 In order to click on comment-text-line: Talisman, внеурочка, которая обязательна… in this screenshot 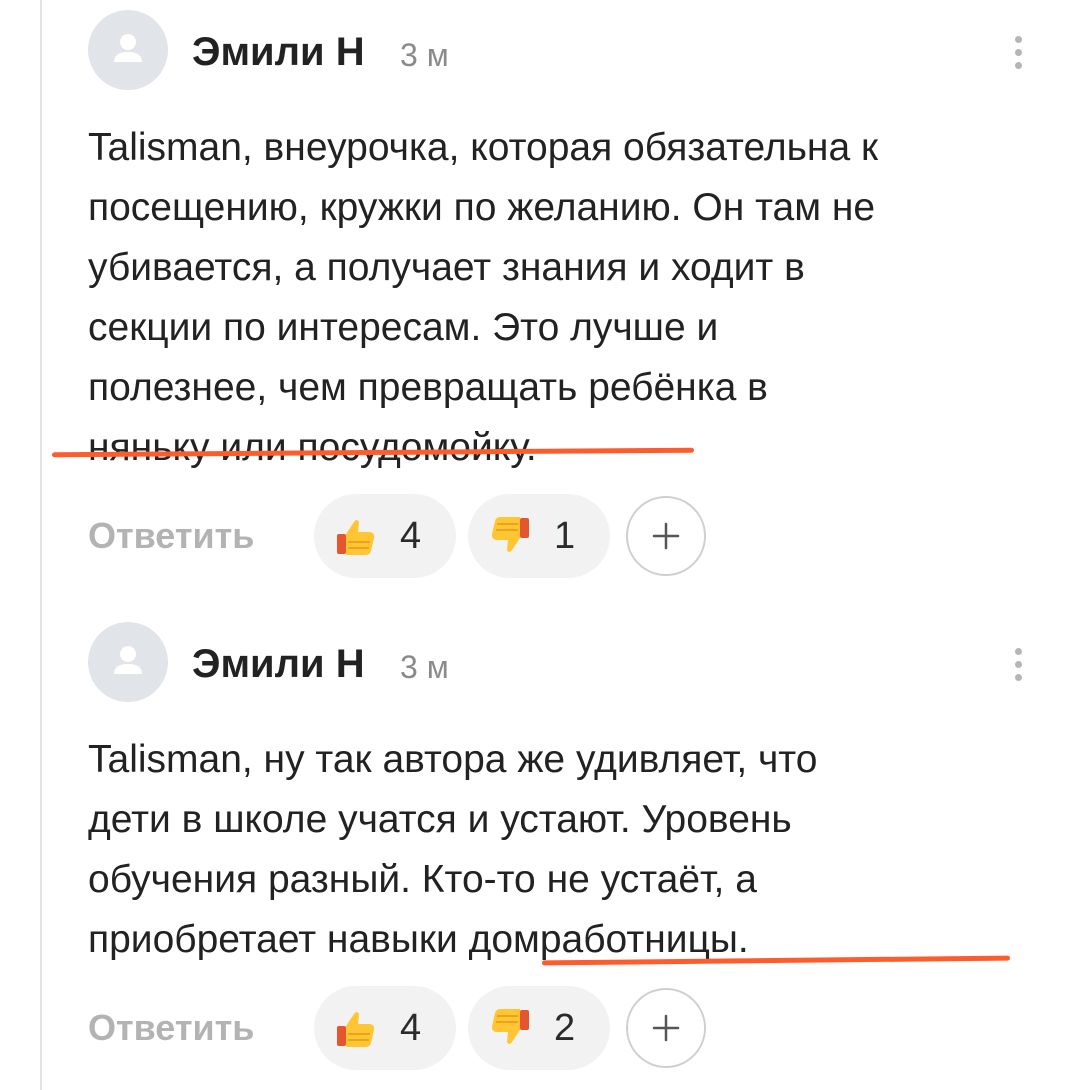, I will do `click(483, 147)`.